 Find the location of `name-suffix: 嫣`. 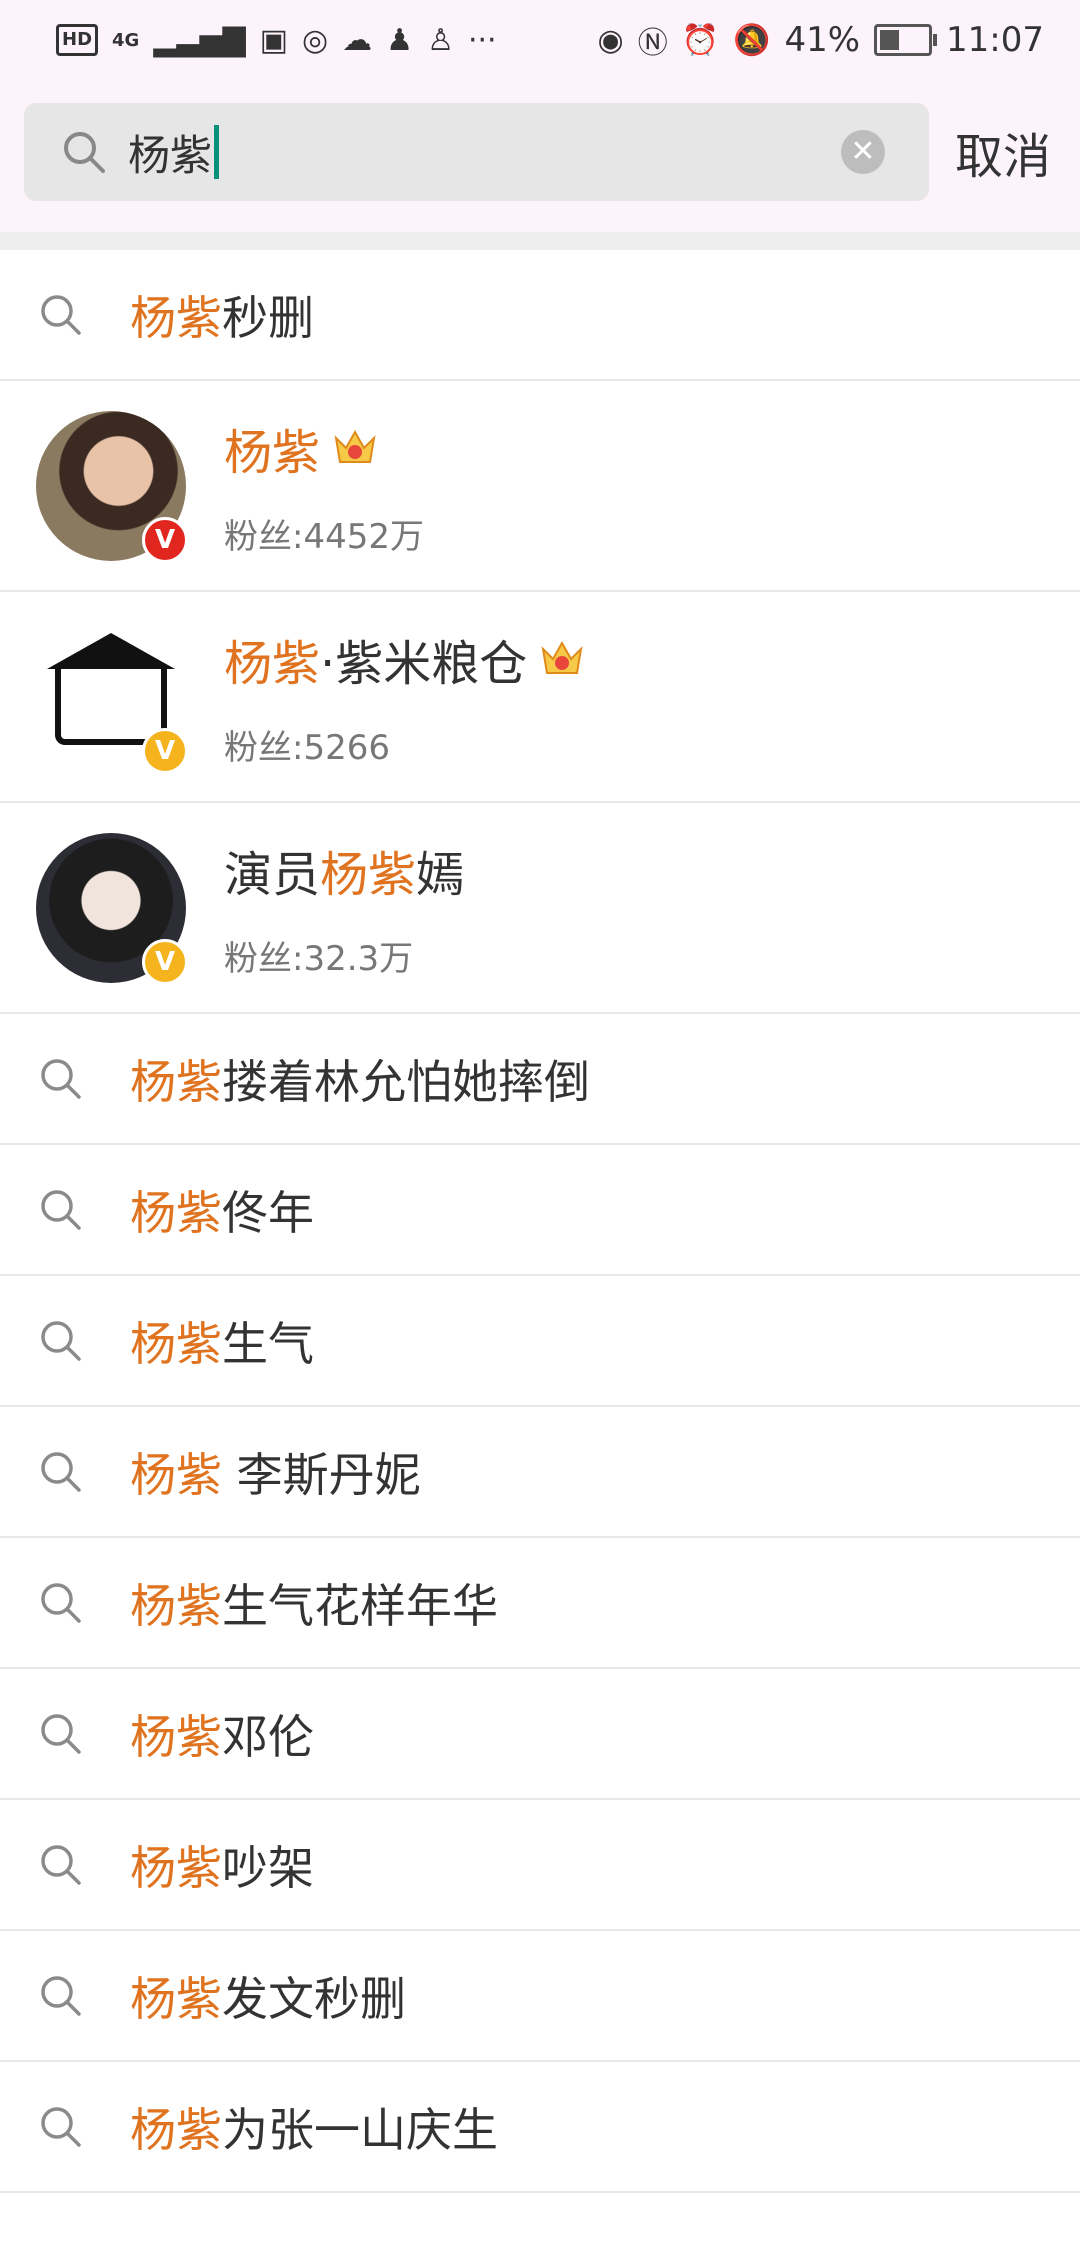

name-suffix: 嫣 is located at coordinates (440, 875).